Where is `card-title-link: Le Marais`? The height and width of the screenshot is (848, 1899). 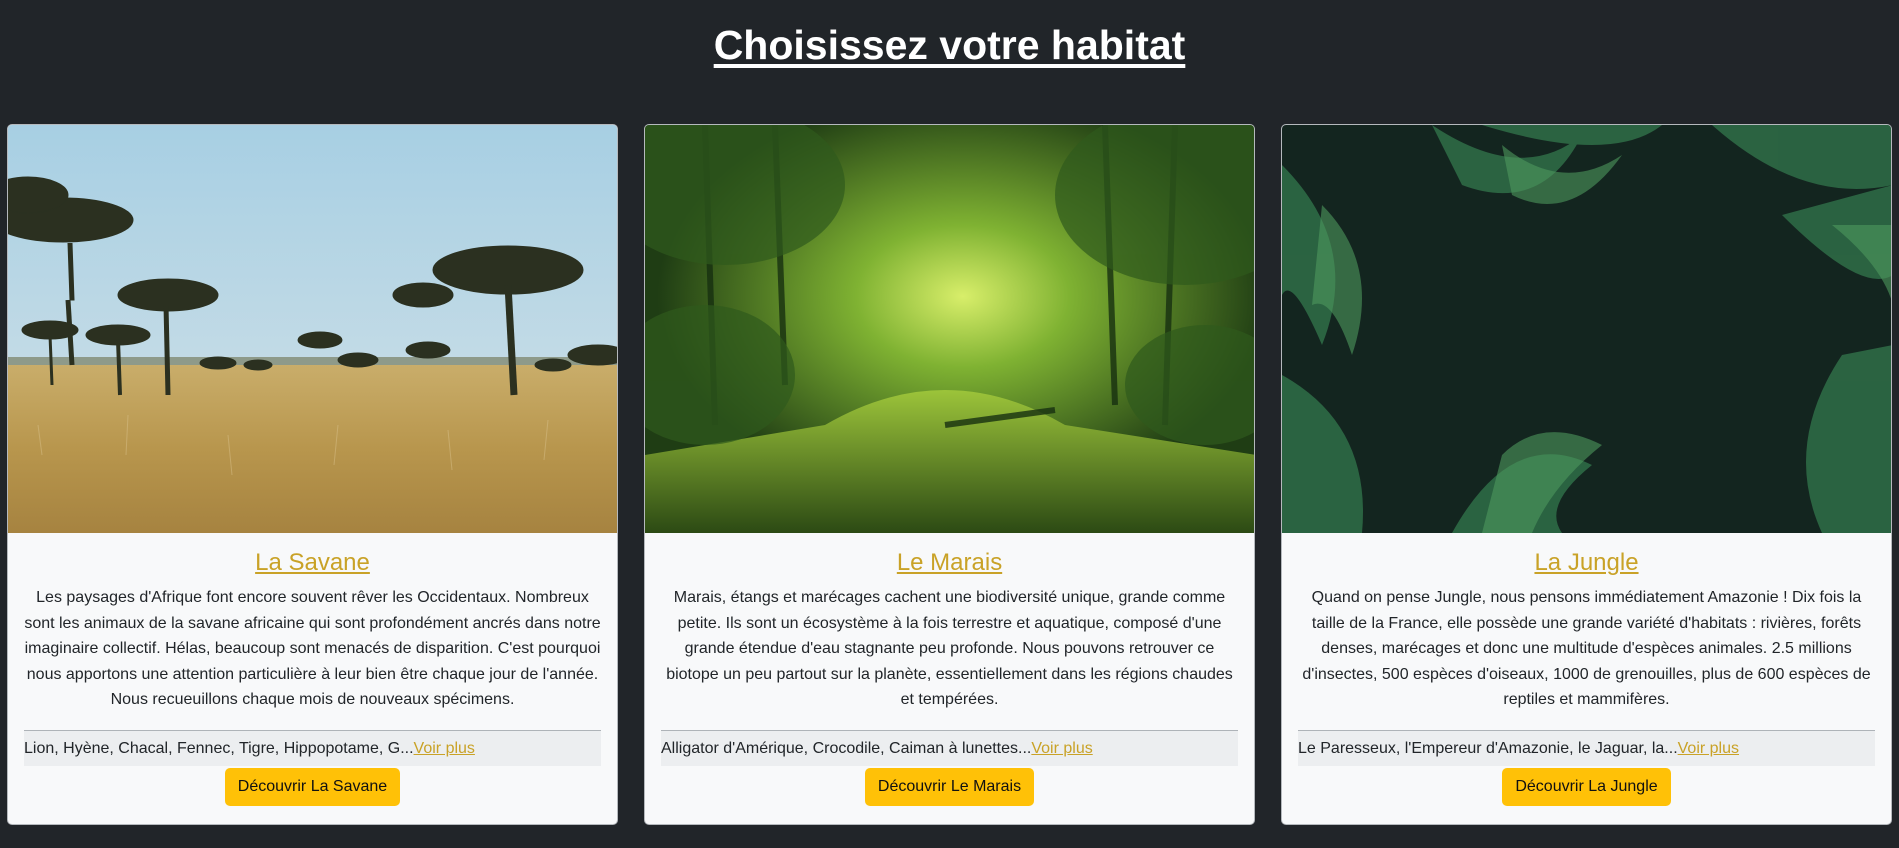 card-title-link: Le Marais is located at coordinates (949, 563).